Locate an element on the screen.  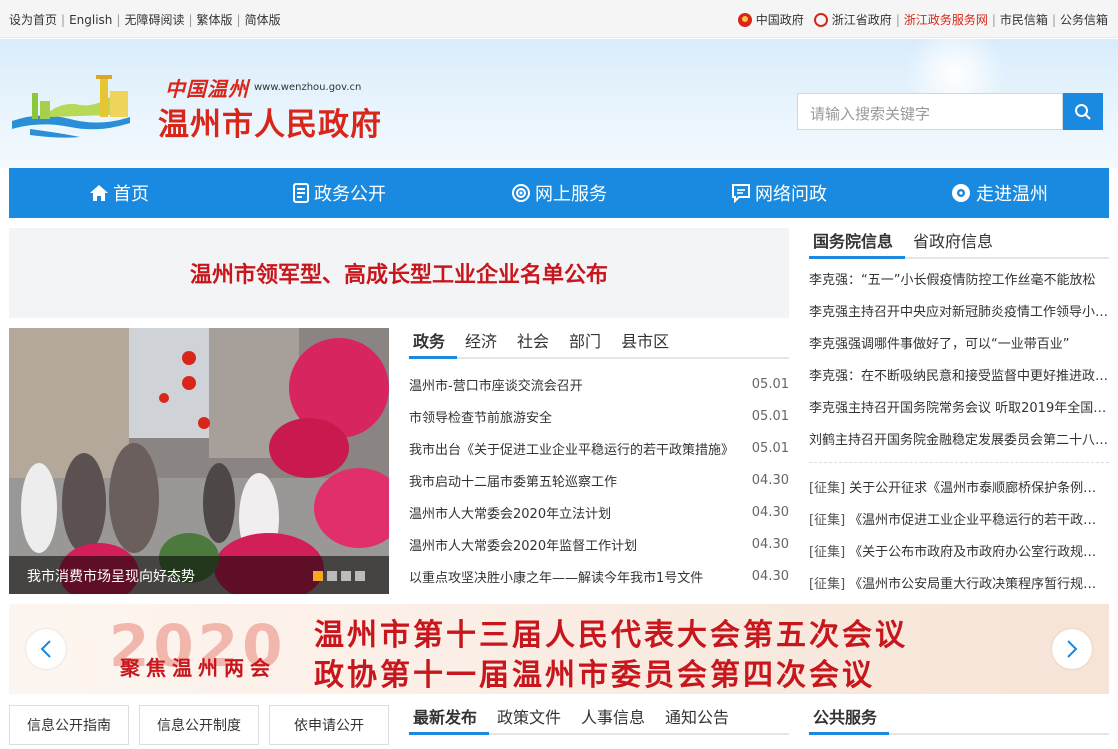
tab-counties: 县市区 is located at coordinates (649, 342).